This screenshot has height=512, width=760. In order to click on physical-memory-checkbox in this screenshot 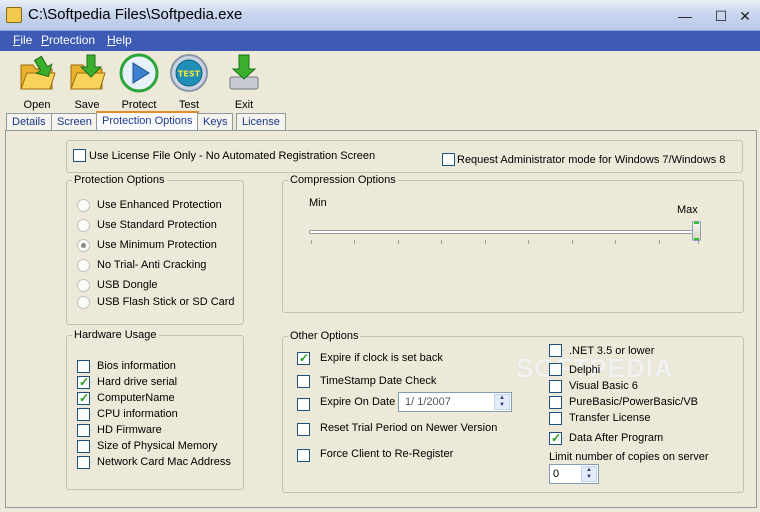, I will do `click(83, 446)`.